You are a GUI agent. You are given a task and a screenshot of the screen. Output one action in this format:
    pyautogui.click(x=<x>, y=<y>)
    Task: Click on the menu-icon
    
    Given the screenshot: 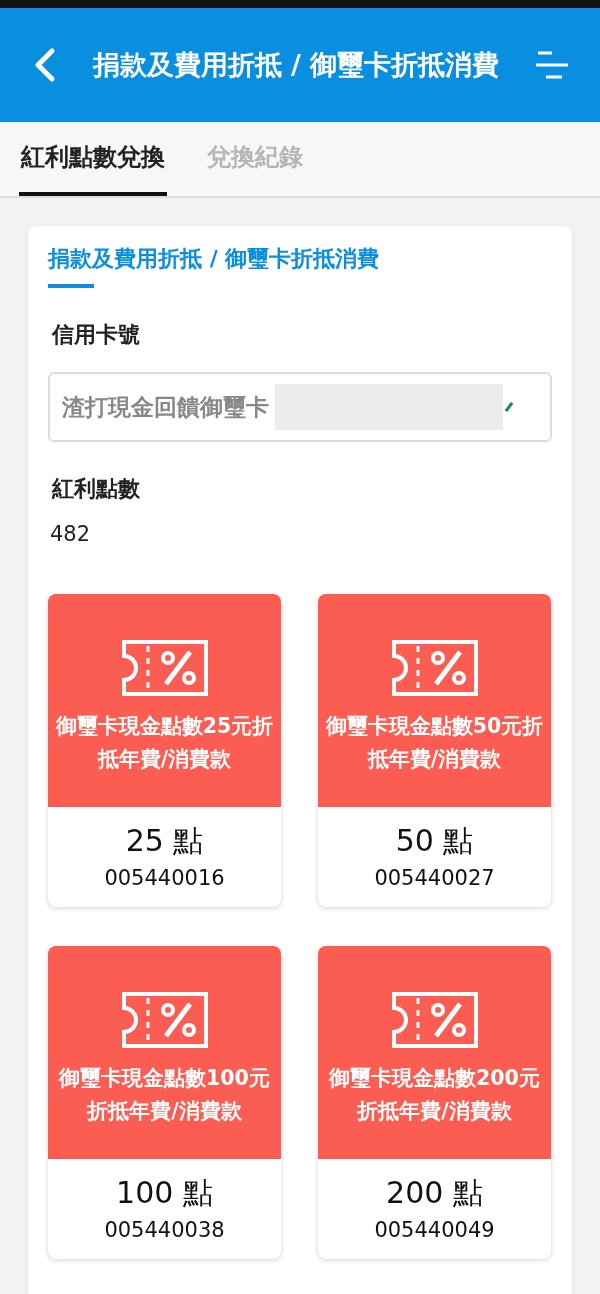 What is the action you would take?
    pyautogui.click(x=552, y=65)
    